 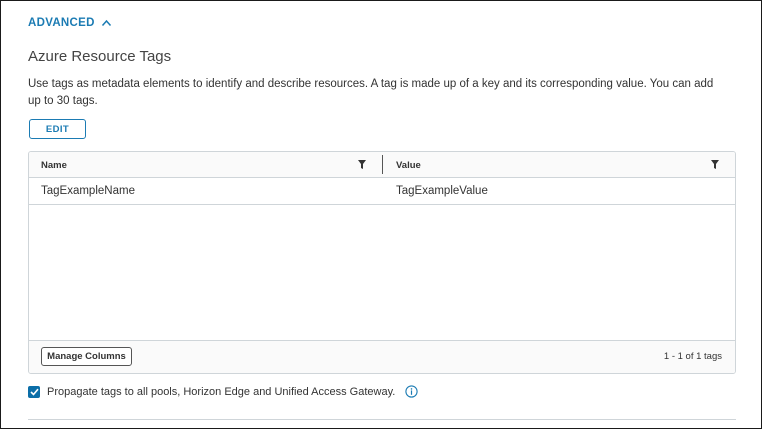 What do you see at coordinates (382, 356) in the screenshot?
I see `datagrid-footer: Manage Columns 1 - 1 of 1 tags` at bounding box center [382, 356].